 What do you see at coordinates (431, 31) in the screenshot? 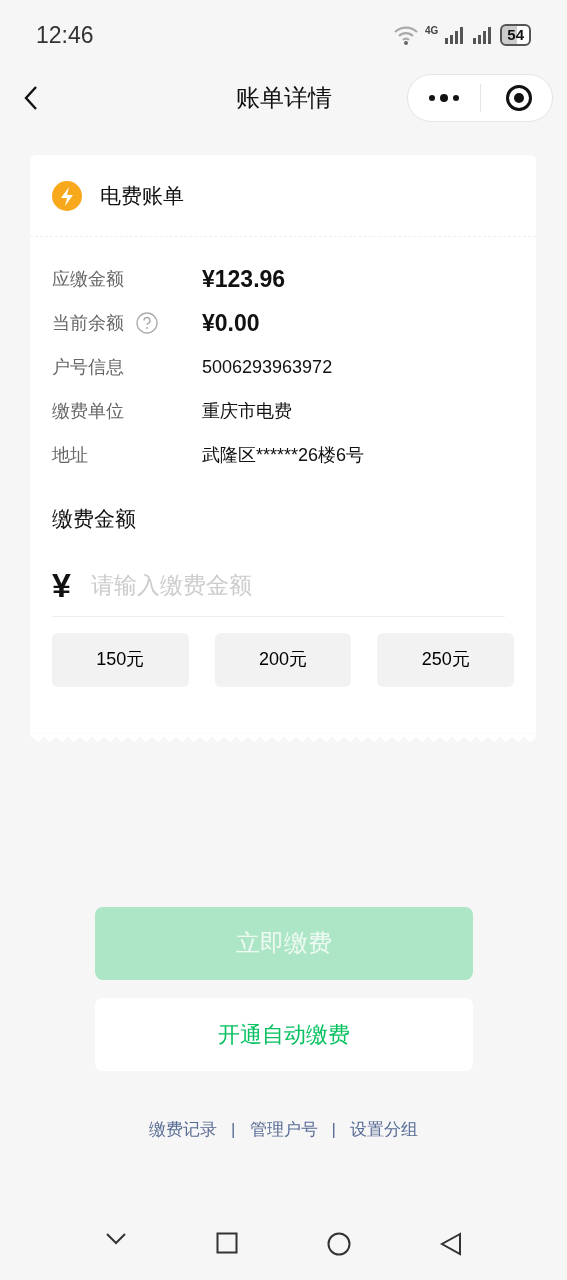
I see `network-label: 4G` at bounding box center [431, 31].